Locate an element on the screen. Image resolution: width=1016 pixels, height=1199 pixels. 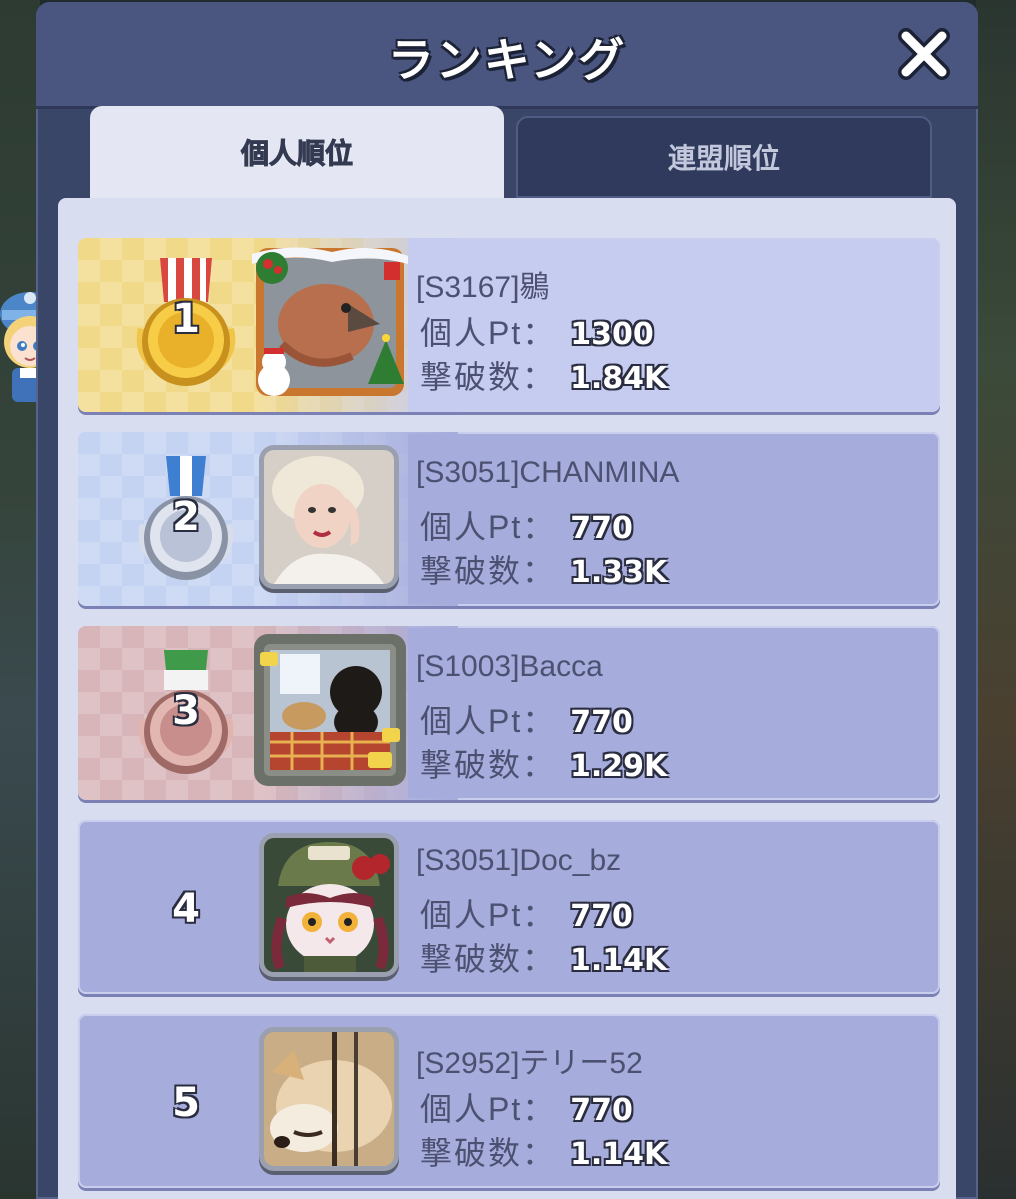
ranking-row-5: 5 [S2952]テリー52 個人Pt： 770 撃破数： 1.14K is located at coordinates (509, 1101).